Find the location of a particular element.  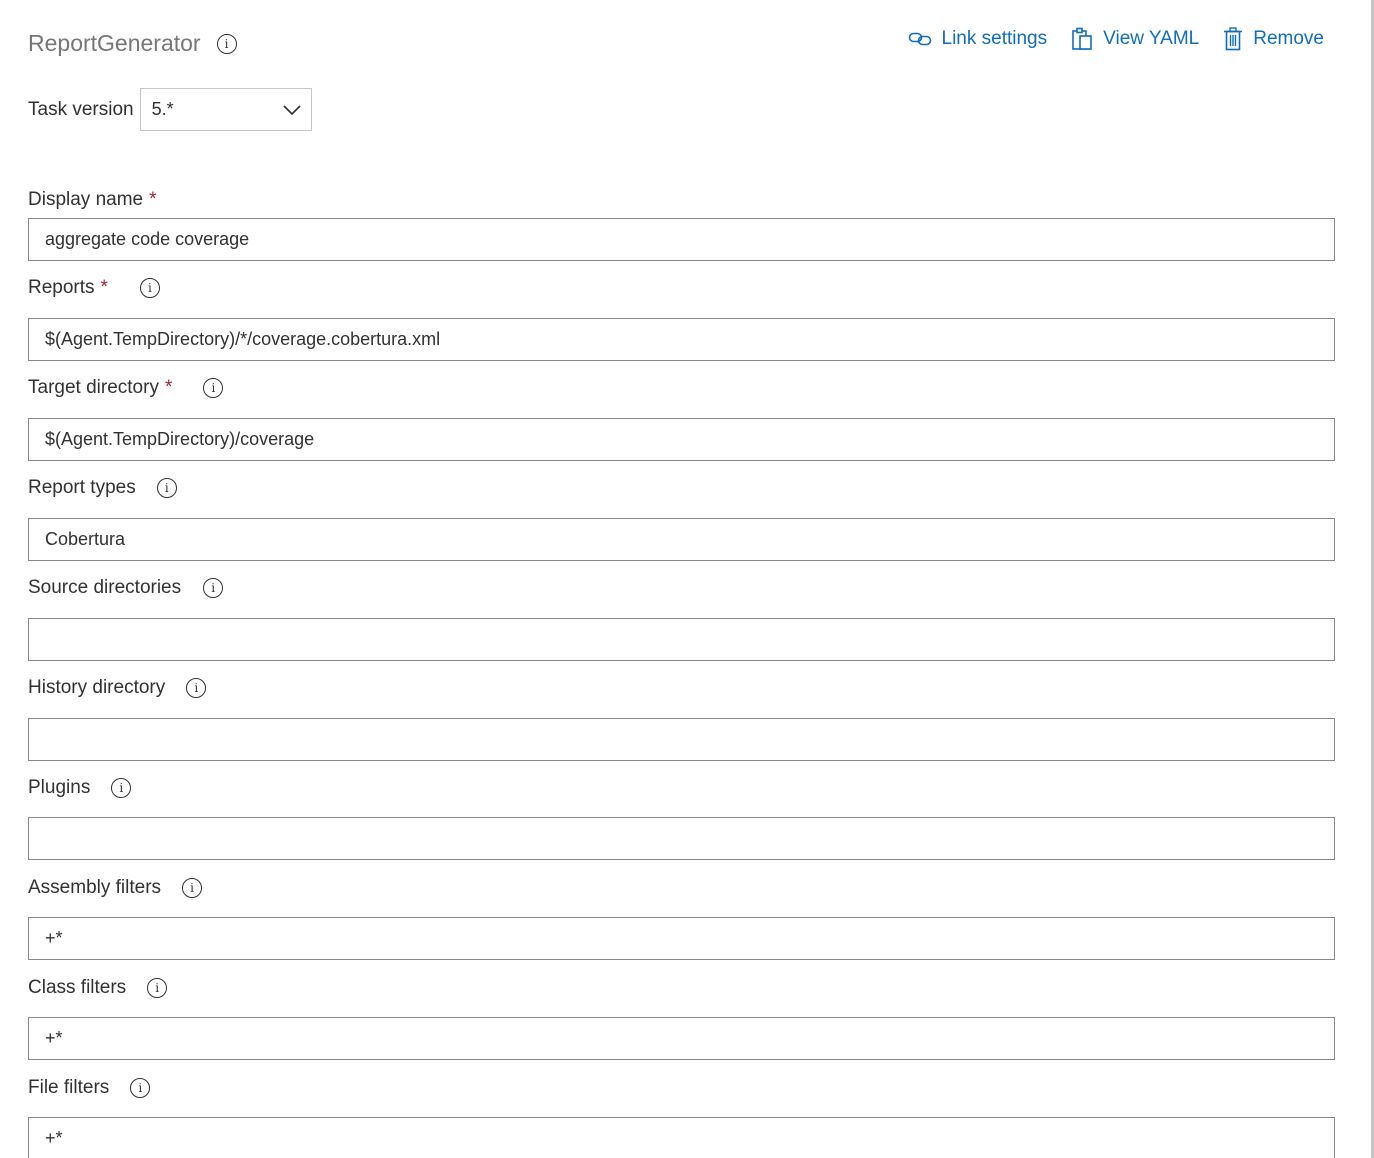

field-plugins: Plugins i is located at coordinates (681, 818).